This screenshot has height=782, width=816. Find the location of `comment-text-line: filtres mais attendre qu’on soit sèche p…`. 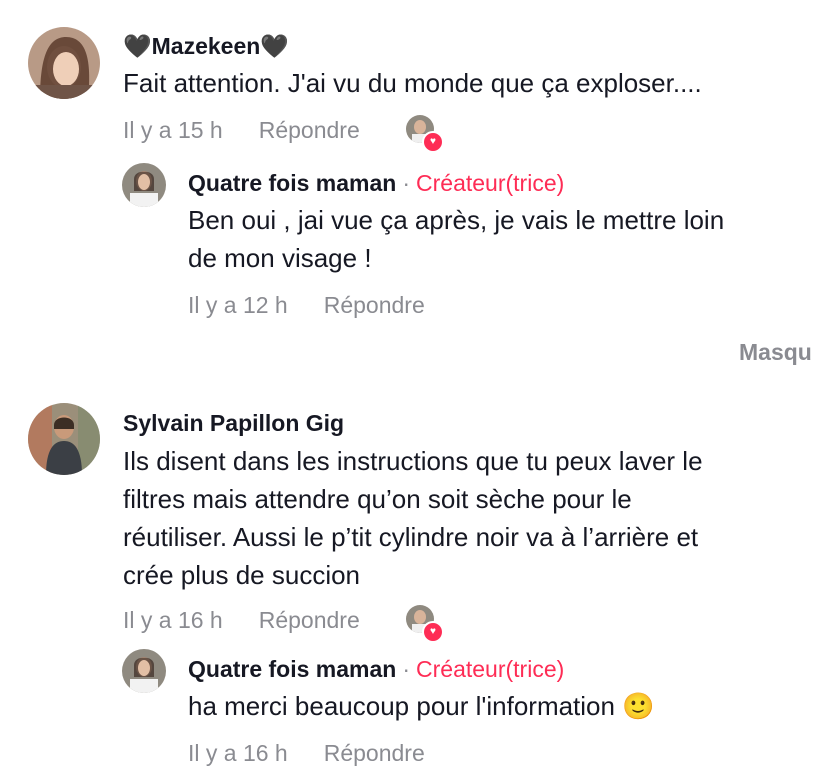

comment-text-line: filtres mais attendre qu’on soit sèche p… is located at coordinates (377, 499).